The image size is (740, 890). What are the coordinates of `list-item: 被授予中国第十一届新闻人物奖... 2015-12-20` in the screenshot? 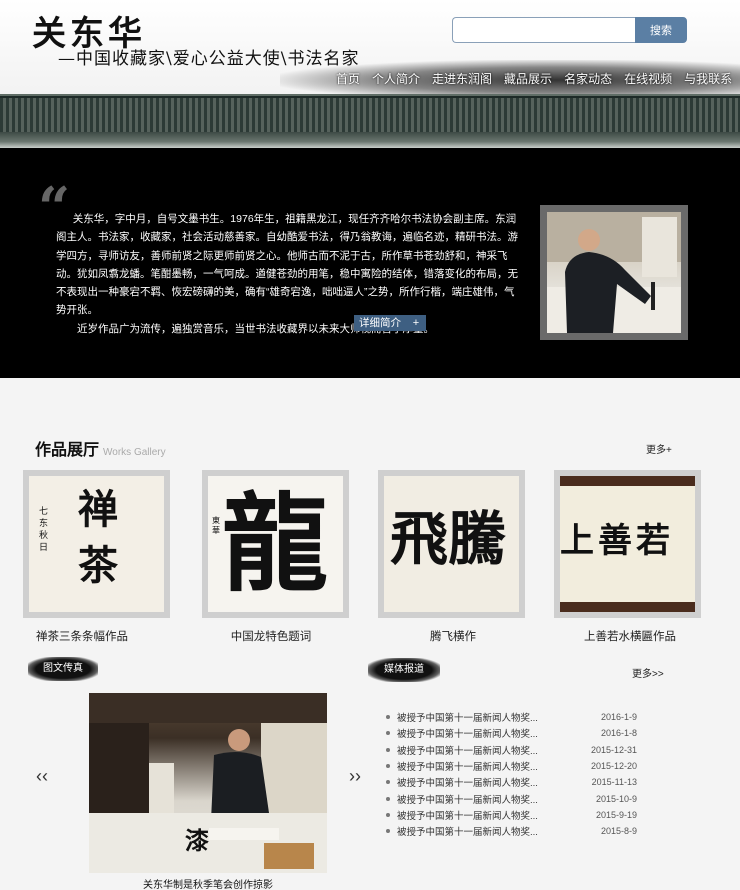 It's located at (534, 766).